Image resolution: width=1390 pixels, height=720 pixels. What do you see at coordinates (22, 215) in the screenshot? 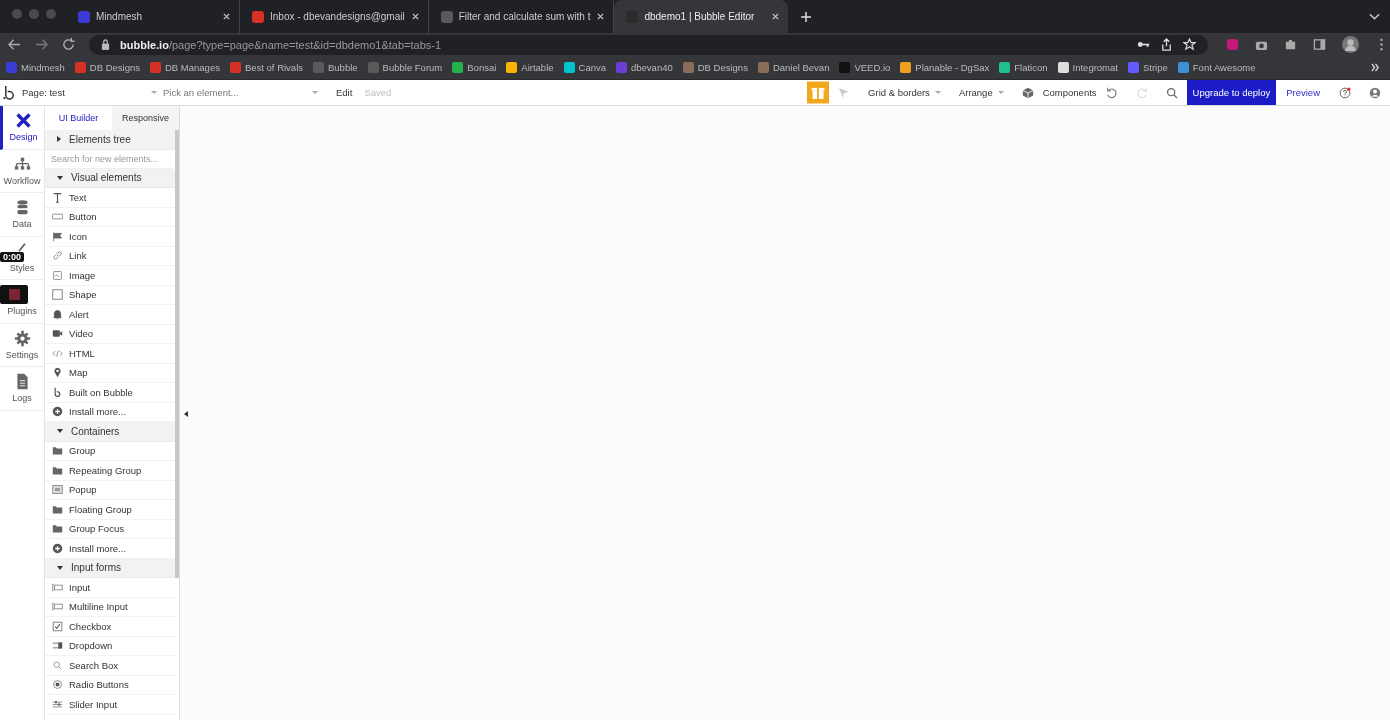
I see `nav-tab: Data` at bounding box center [22, 215].